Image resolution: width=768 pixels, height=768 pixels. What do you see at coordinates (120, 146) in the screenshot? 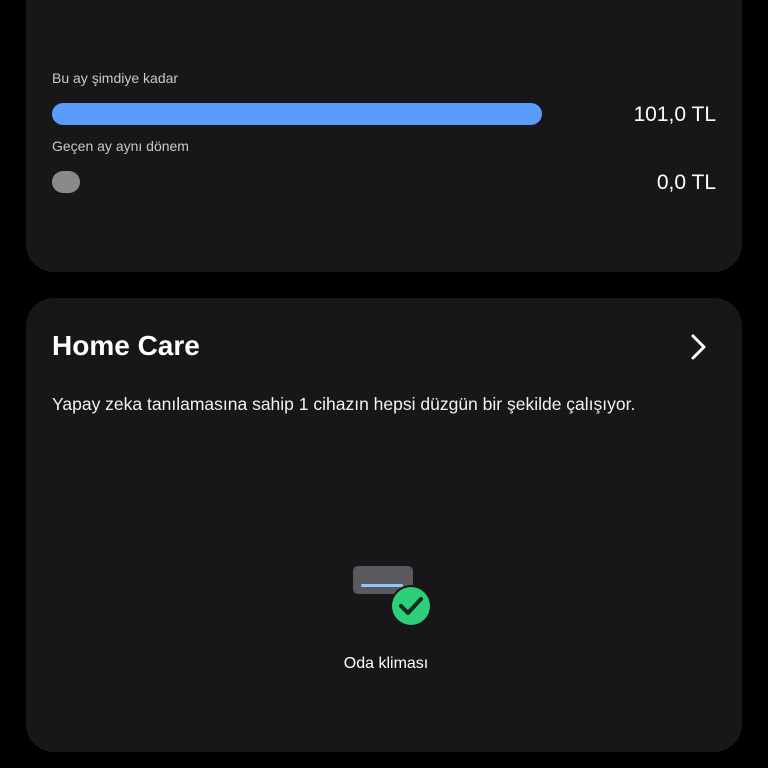
I see `previous-period-label: Geçen ay aynı dönem` at bounding box center [120, 146].